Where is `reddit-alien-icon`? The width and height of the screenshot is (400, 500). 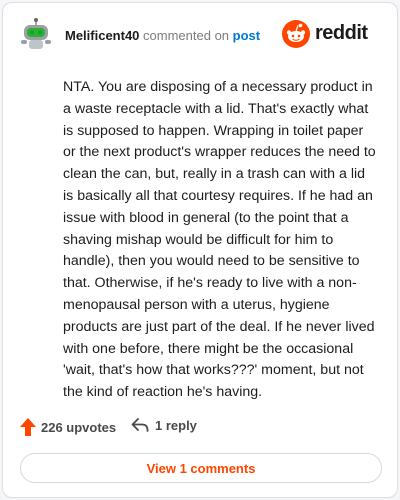
reddit-alien-icon is located at coordinates (296, 34).